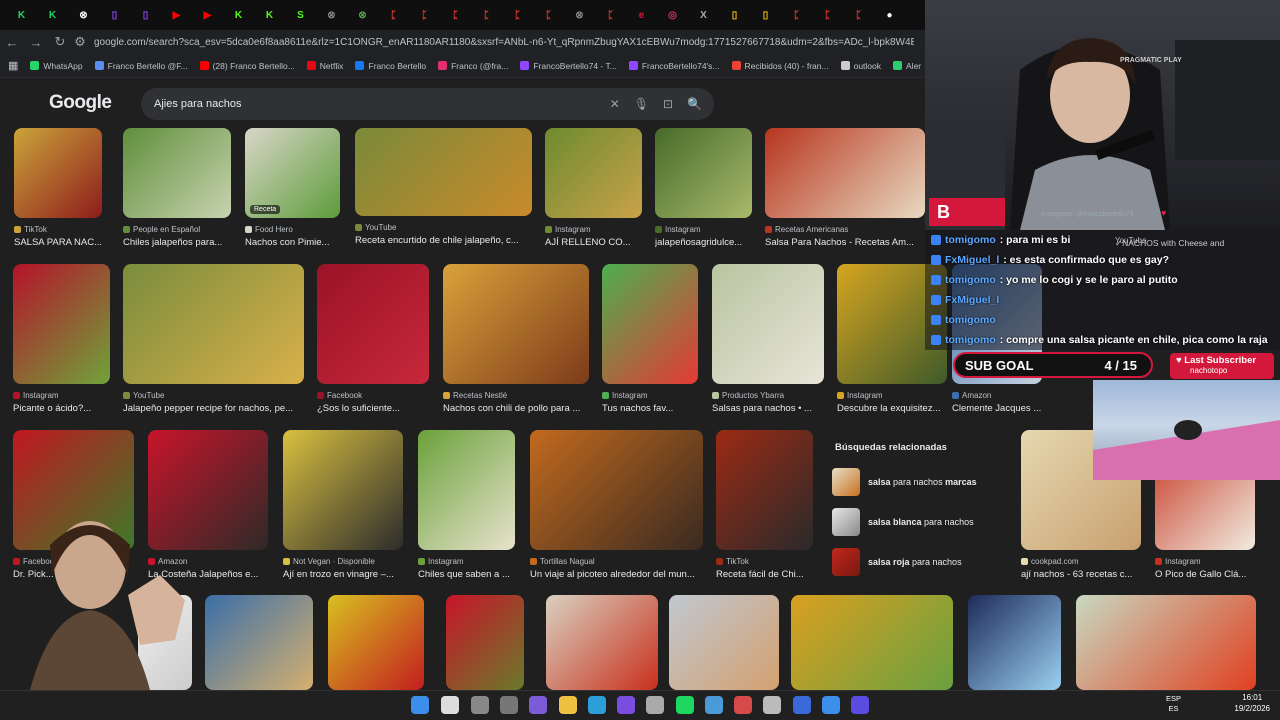  Describe the element at coordinates (860, 705) in the screenshot. I see `obs-icon` at that location.